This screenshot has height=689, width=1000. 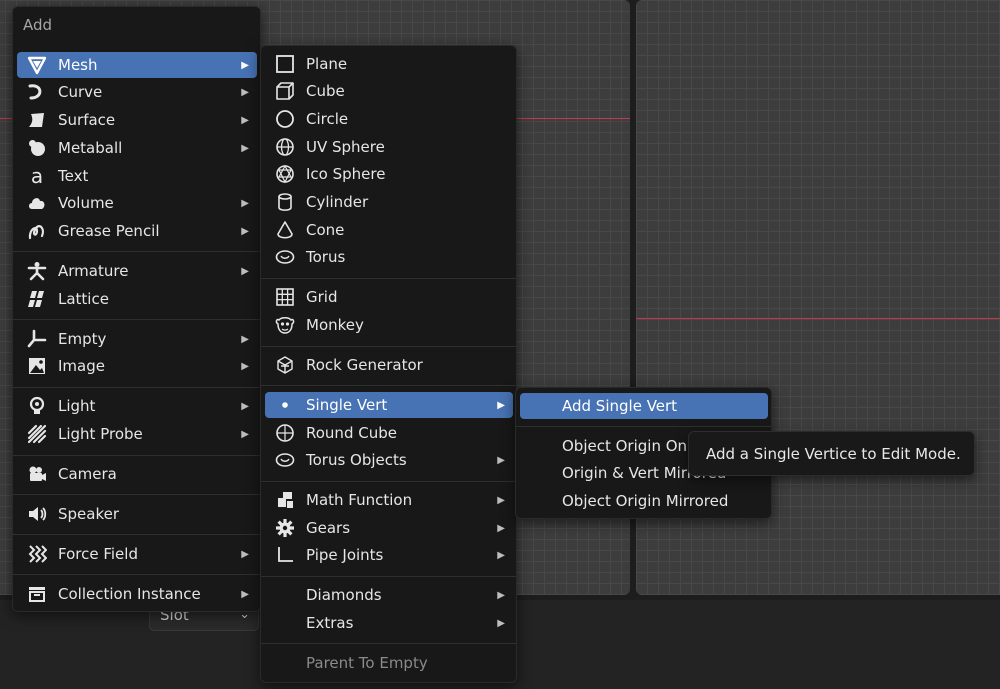 What do you see at coordinates (93, 271) in the screenshot?
I see `menu-item-label: Armature` at bounding box center [93, 271].